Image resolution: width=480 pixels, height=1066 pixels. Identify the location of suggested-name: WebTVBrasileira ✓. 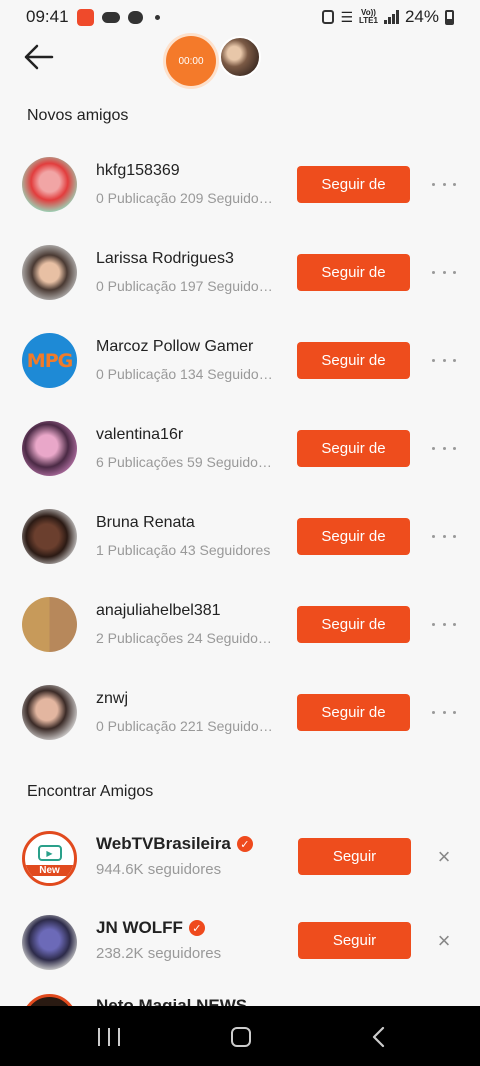
(174, 844).